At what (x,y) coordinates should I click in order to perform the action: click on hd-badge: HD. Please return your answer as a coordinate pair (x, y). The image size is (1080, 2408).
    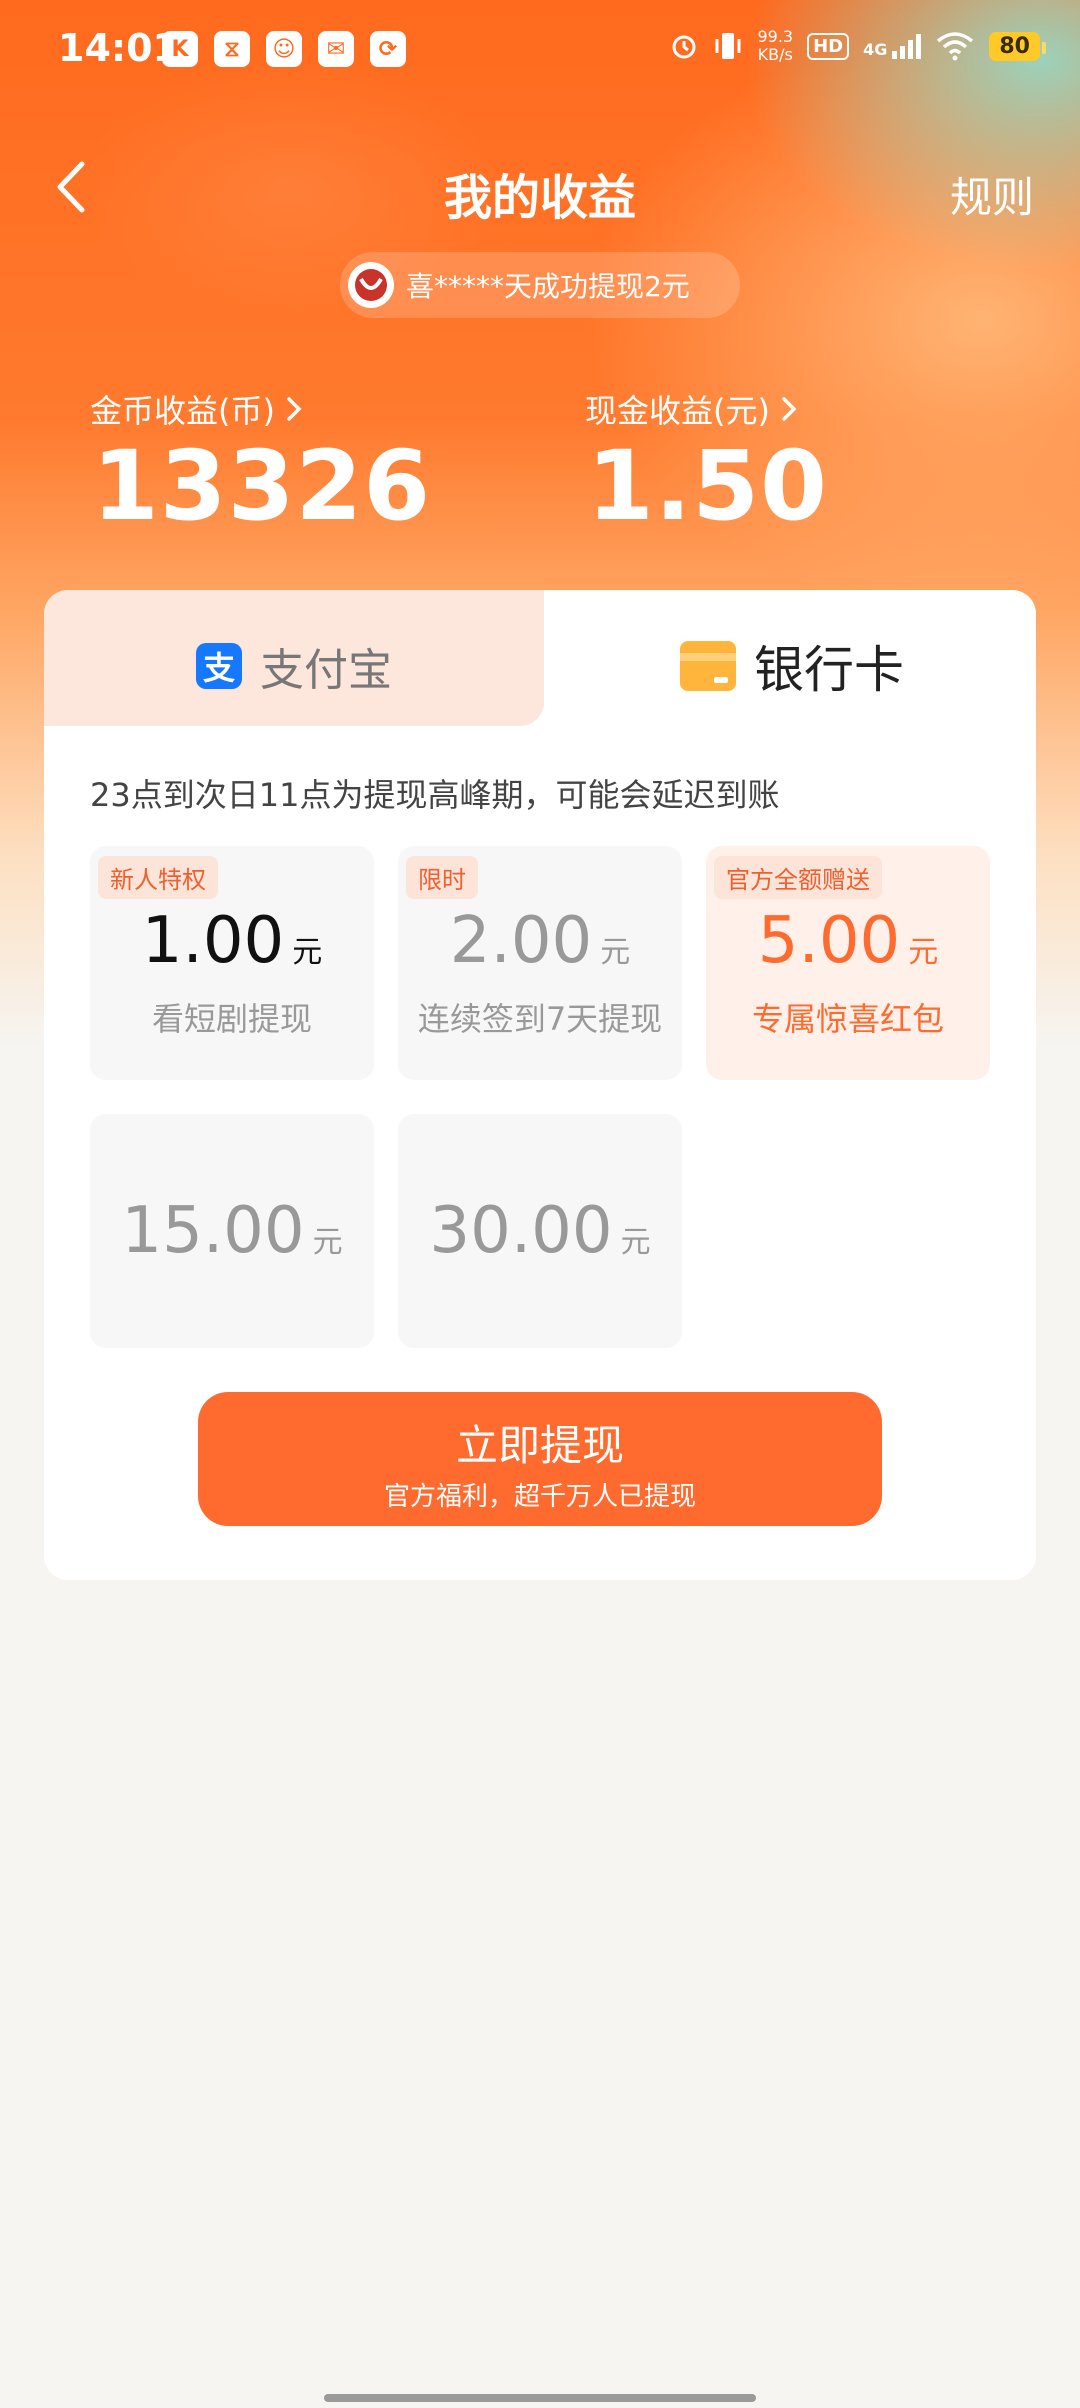
    Looking at the image, I should click on (828, 46).